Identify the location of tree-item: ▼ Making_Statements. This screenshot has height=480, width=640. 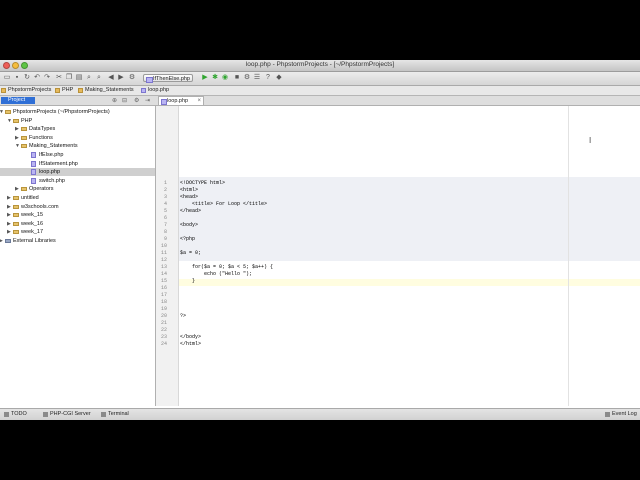
(77, 146).